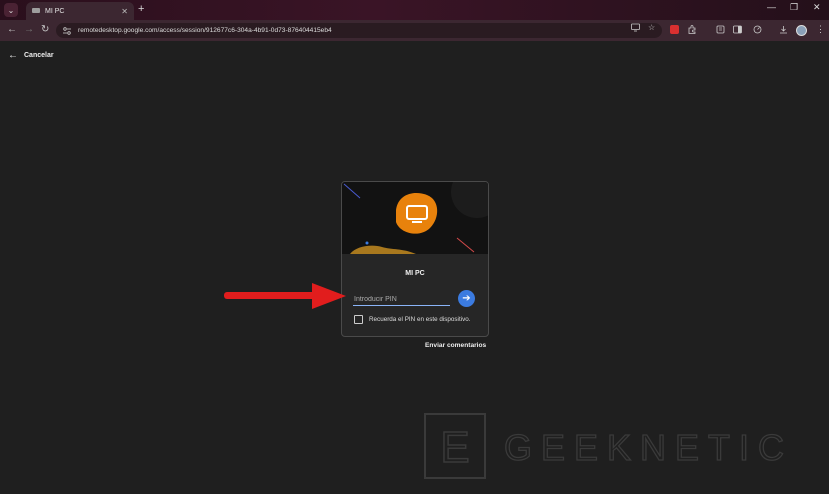  I want to click on cancel-button: ← Cancelar, so click(31, 55).